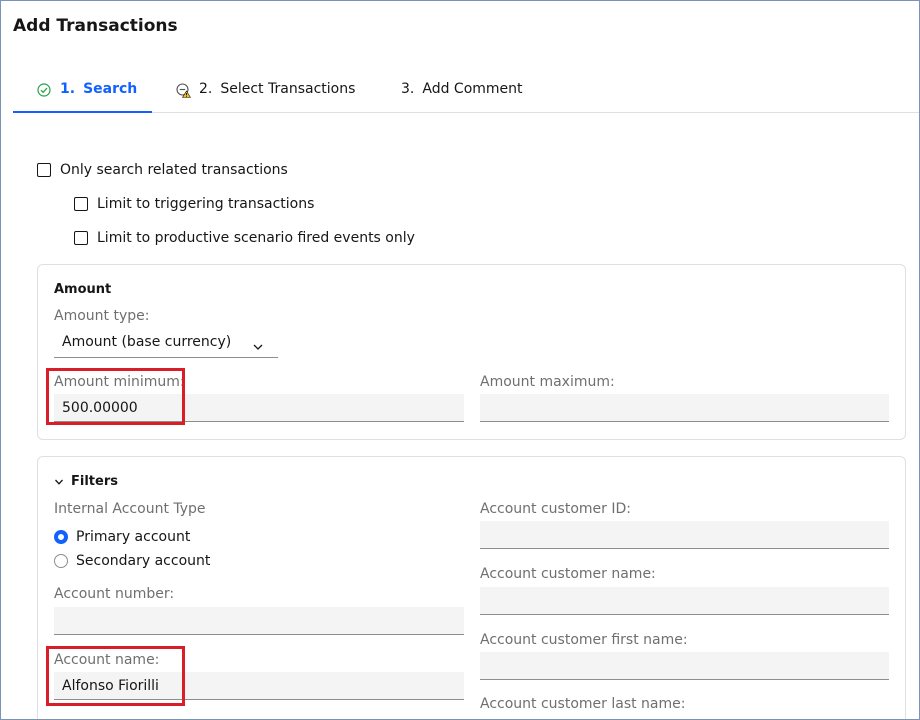  What do you see at coordinates (684, 408) in the screenshot?
I see `amount-maximum-input` at bounding box center [684, 408].